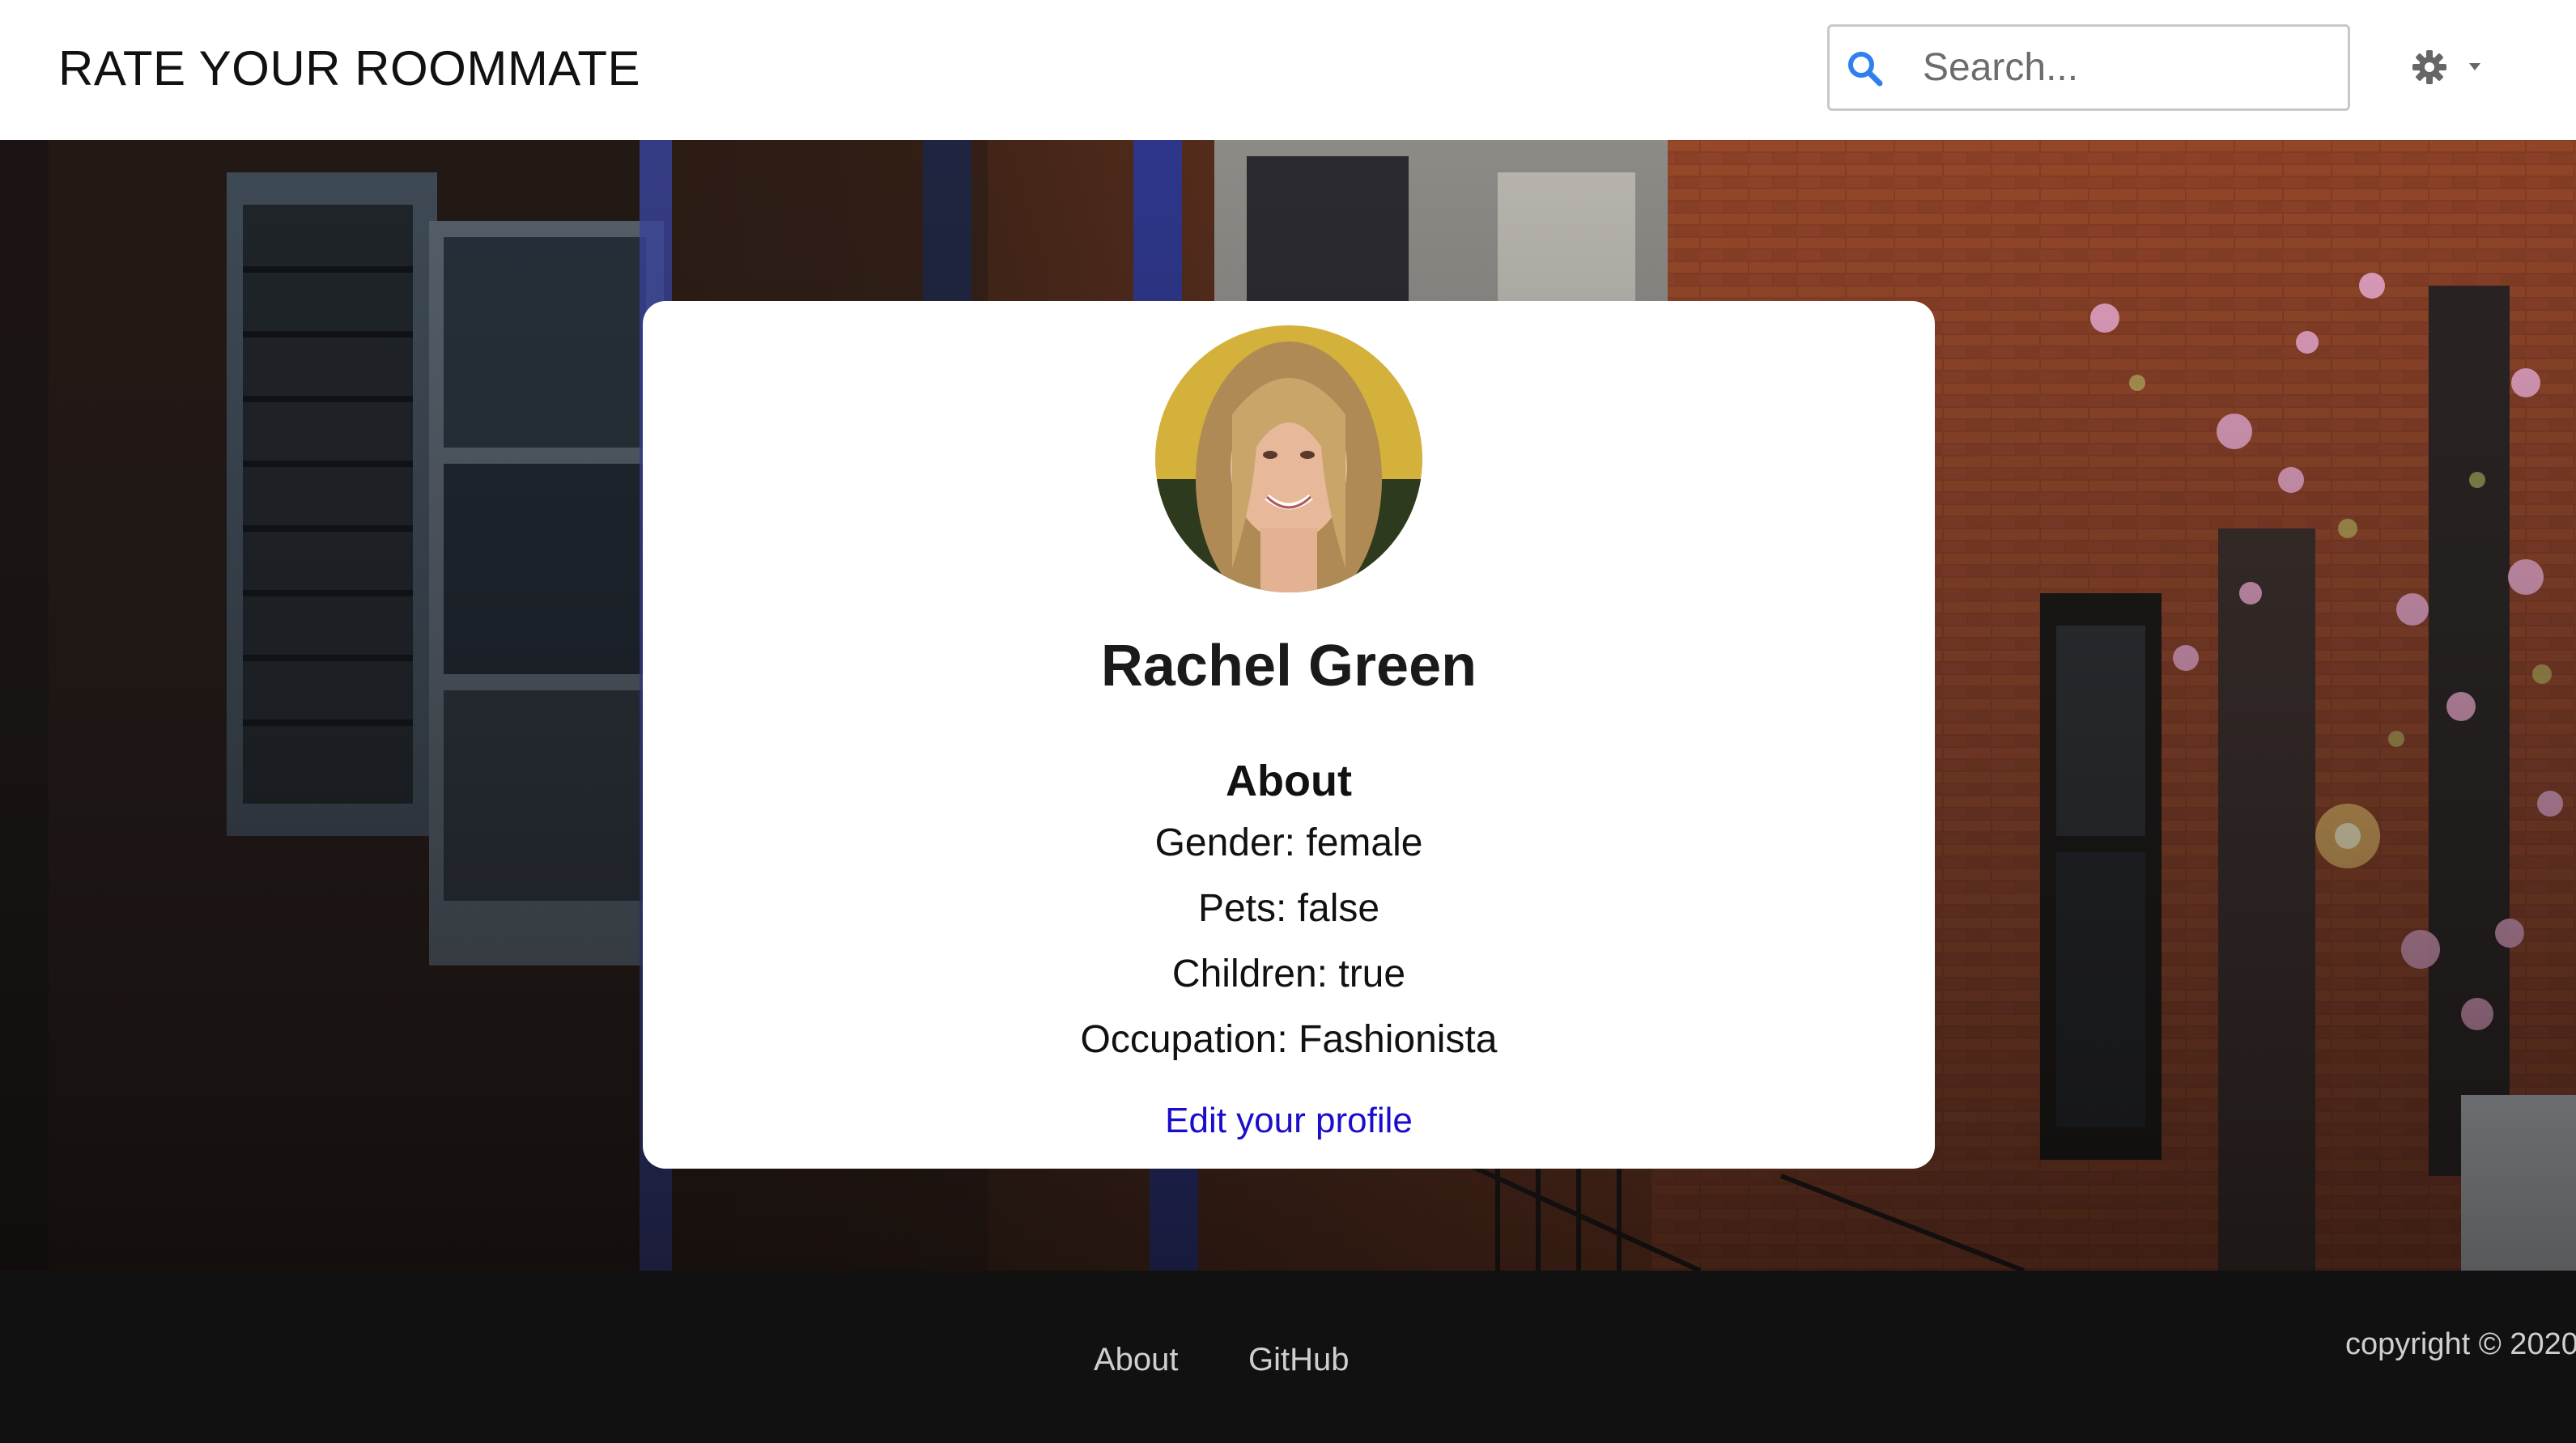 The width and height of the screenshot is (2576, 1443). I want to click on settings-menu-button, so click(2459, 67).